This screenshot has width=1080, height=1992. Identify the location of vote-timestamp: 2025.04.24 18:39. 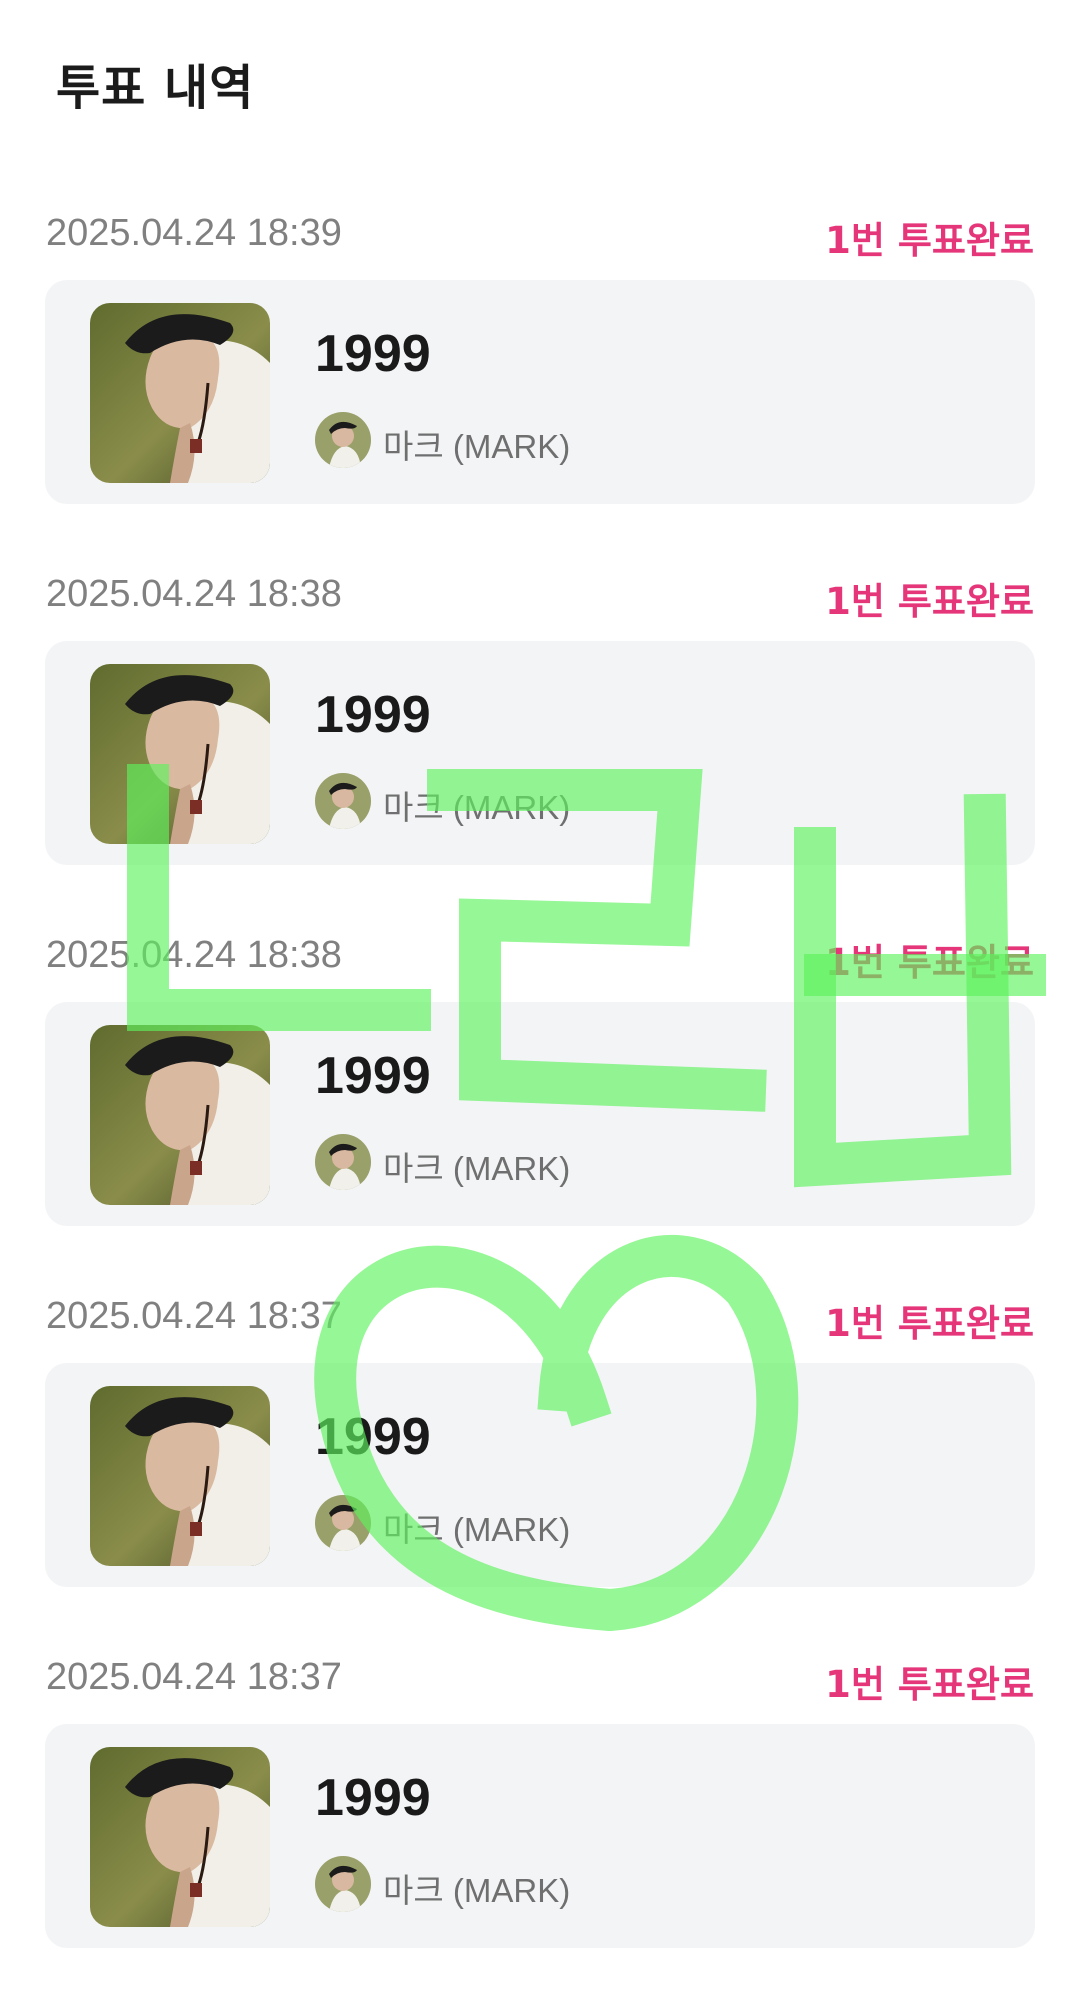
(194, 233).